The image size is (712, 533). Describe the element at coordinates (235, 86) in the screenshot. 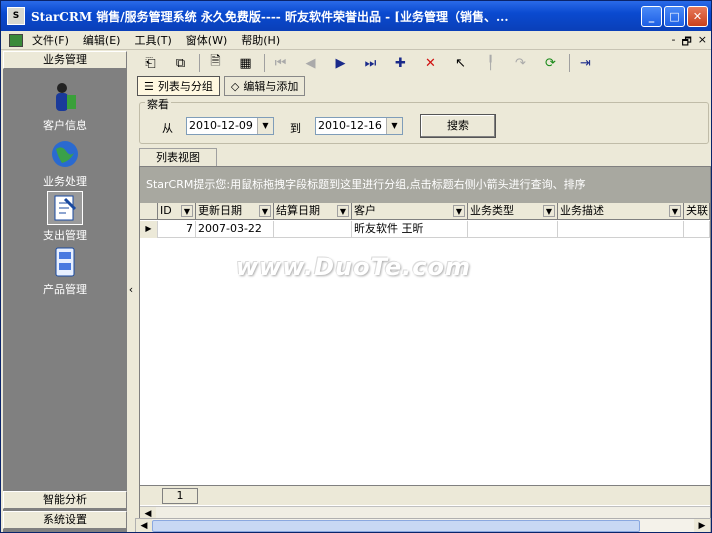

I see `eraser-icon: ◇` at that location.